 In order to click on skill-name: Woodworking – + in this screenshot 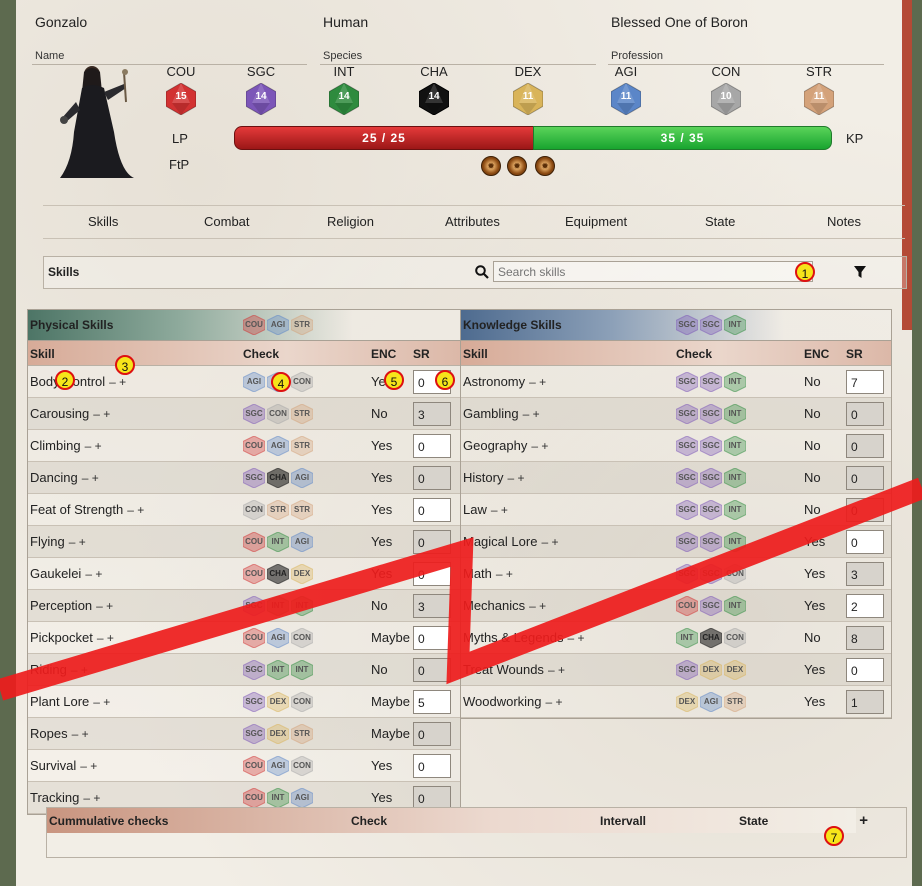, I will do `click(513, 701)`.